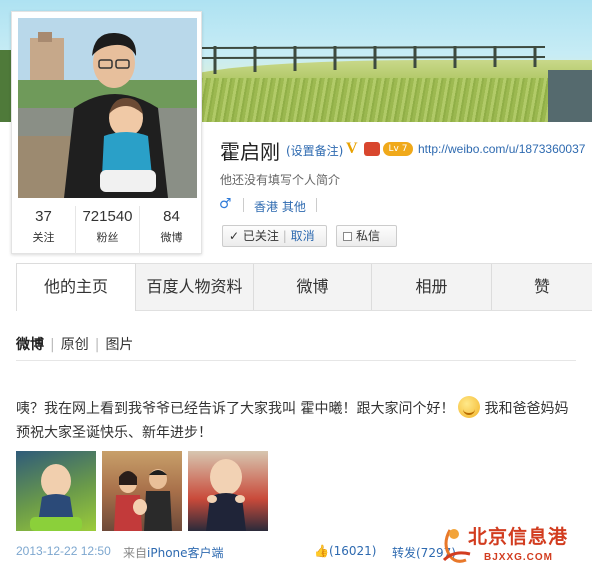 The height and width of the screenshot is (572, 592). I want to click on filter-all: 微博, so click(30, 344).